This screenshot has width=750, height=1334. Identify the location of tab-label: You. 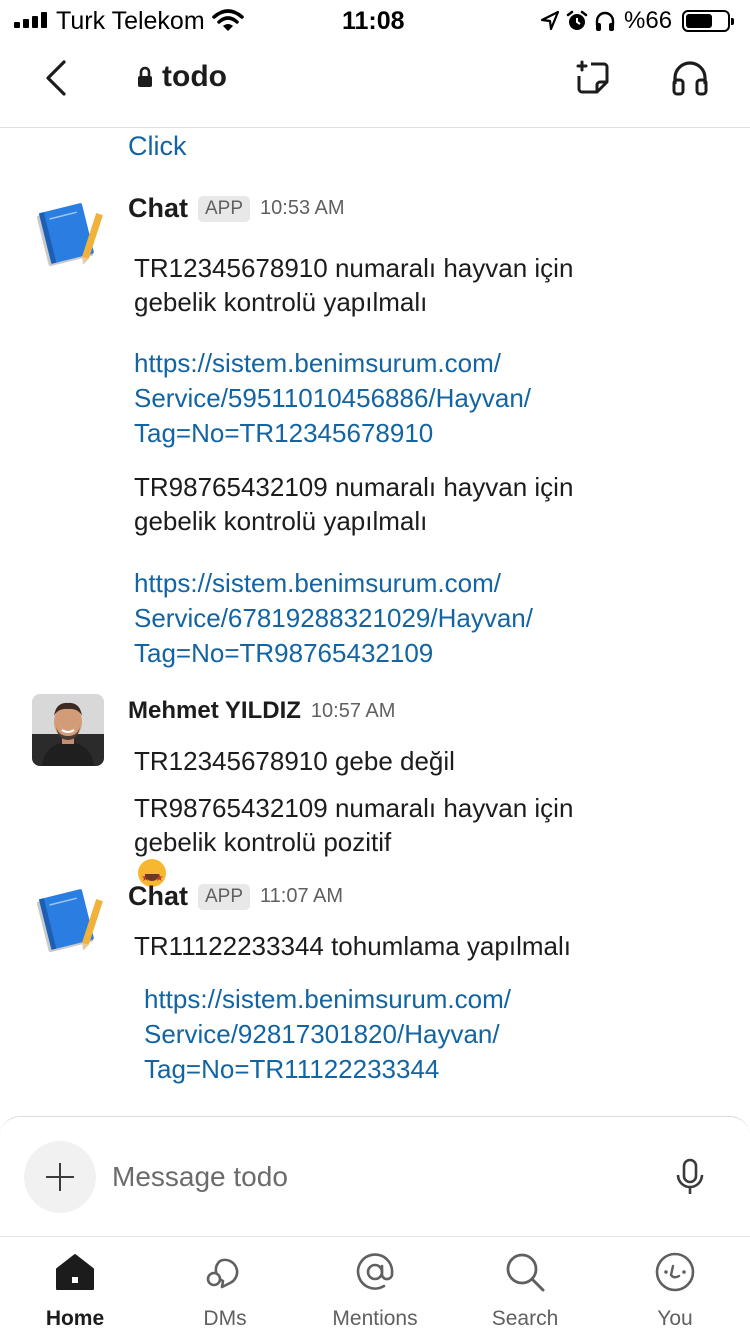
(675, 1318).